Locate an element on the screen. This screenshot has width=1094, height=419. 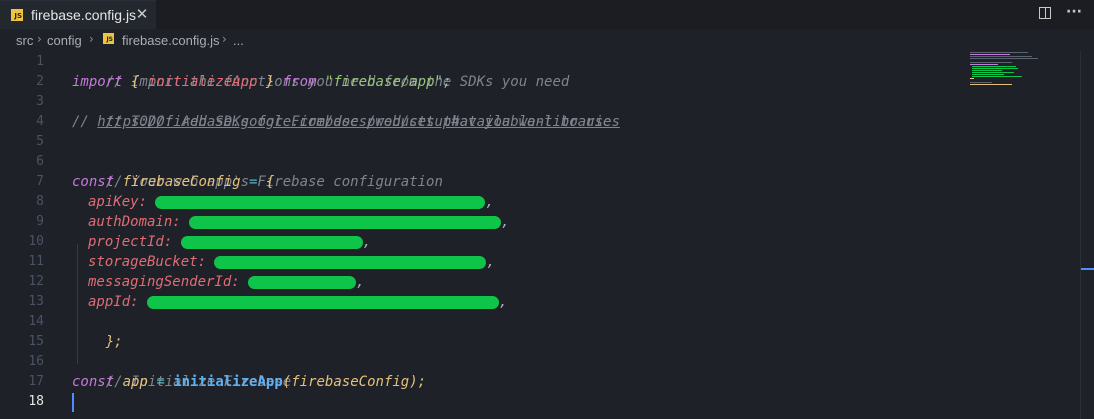
line-number: 12 is located at coordinates (36, 281).